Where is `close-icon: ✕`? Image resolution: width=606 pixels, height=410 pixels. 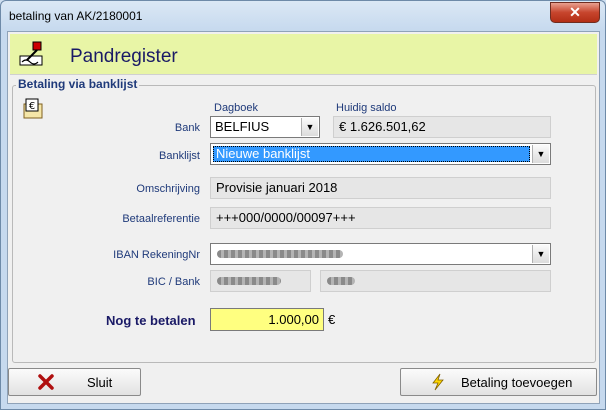 close-icon: ✕ is located at coordinates (575, 12).